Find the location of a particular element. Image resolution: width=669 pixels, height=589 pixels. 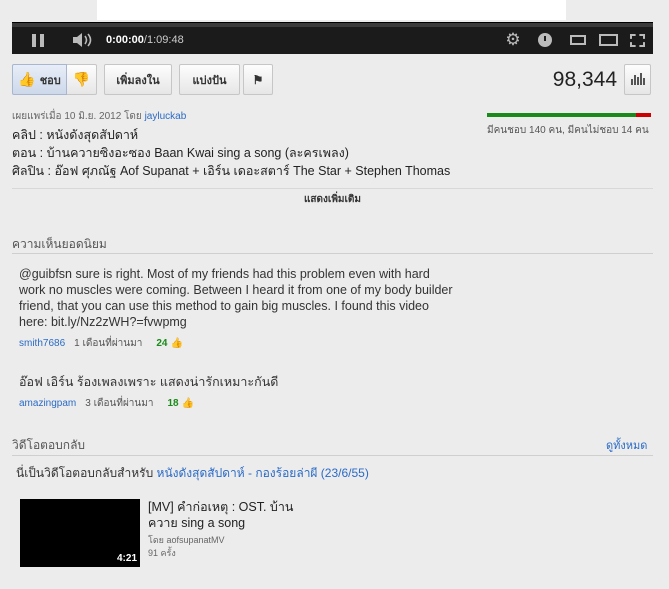

stats-icon is located at coordinates (637, 79).